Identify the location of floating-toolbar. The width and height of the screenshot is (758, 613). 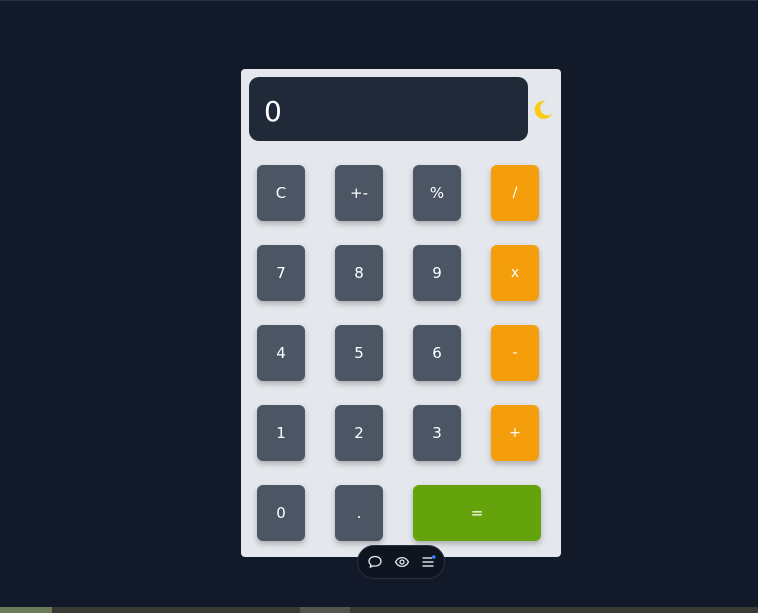
(401, 562).